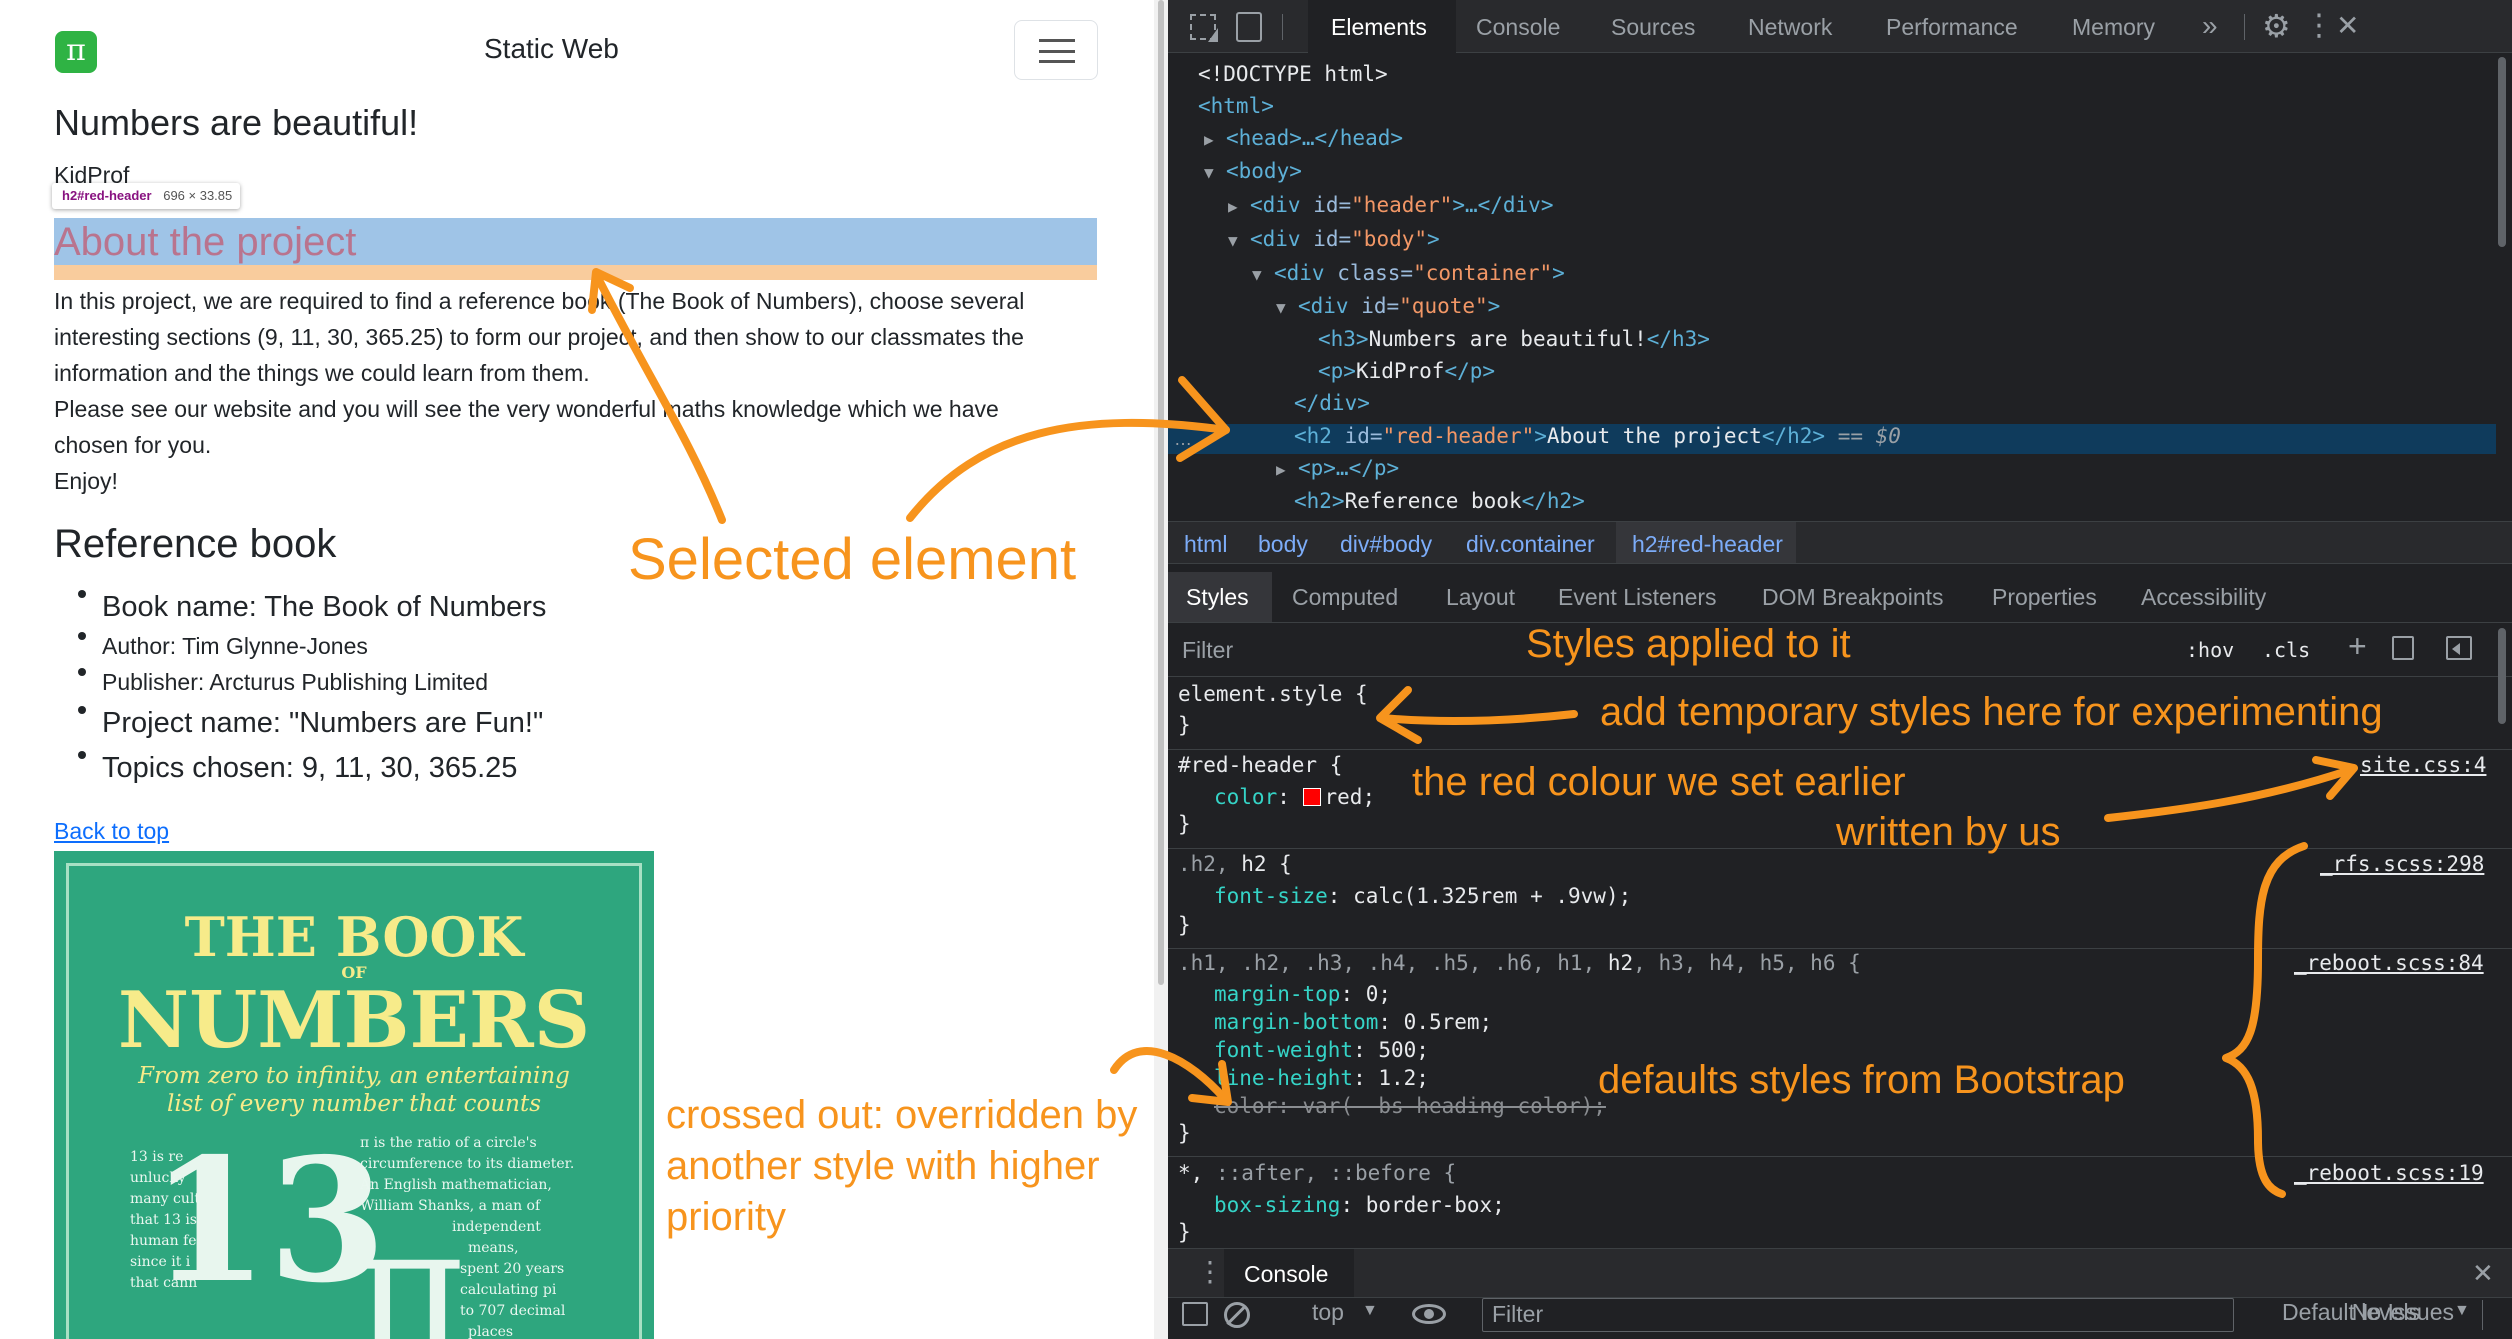 The height and width of the screenshot is (1339, 2512). I want to click on arrow-to-source, so click(2229, 794).